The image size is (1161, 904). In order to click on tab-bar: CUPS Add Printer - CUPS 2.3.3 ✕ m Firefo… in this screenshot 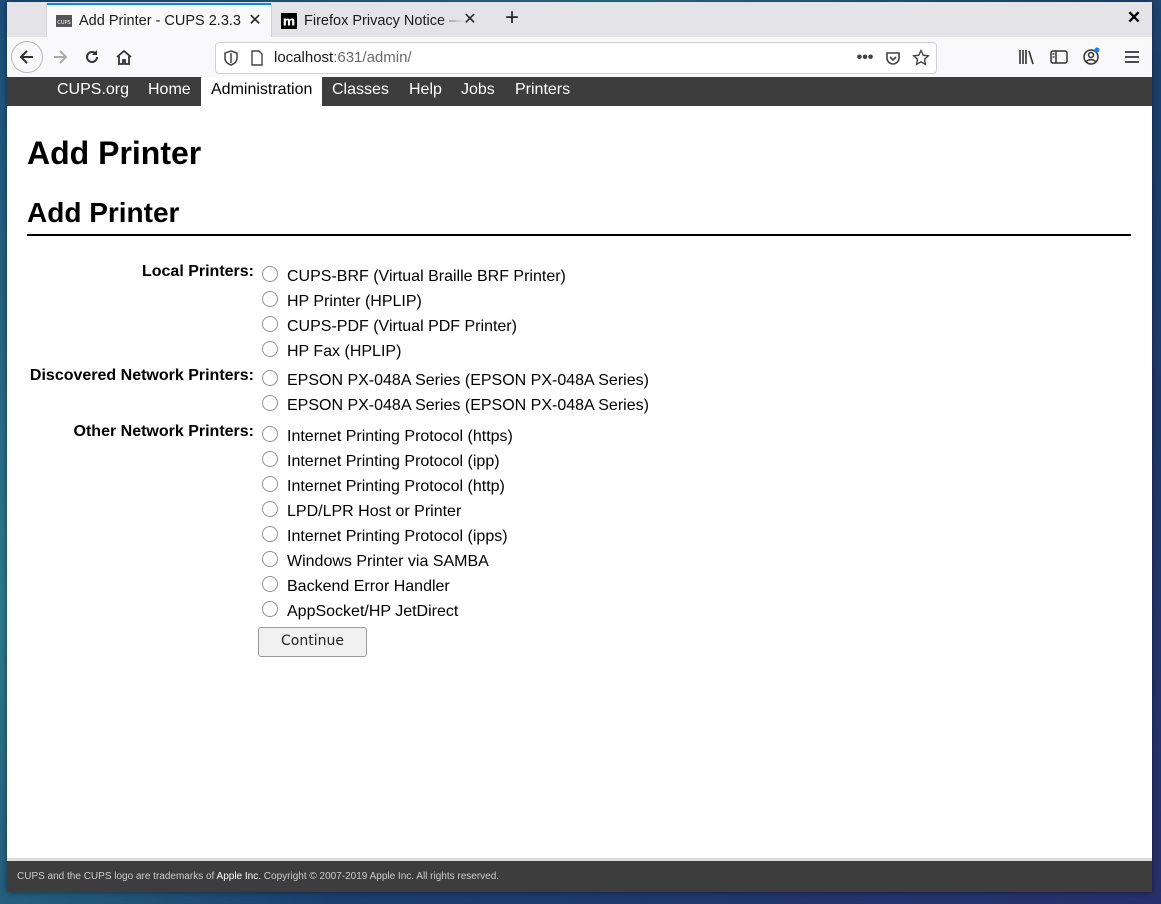, I will do `click(579, 19)`.